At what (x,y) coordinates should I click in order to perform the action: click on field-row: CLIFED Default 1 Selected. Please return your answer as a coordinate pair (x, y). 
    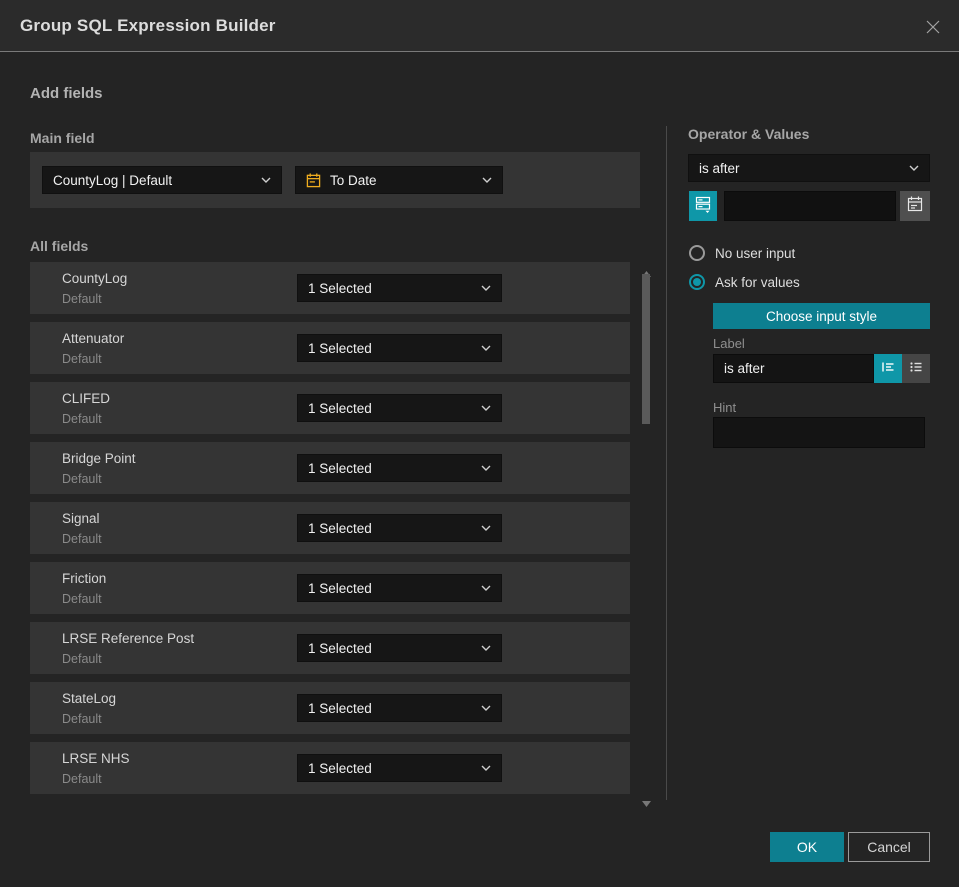
    Looking at the image, I should click on (330, 408).